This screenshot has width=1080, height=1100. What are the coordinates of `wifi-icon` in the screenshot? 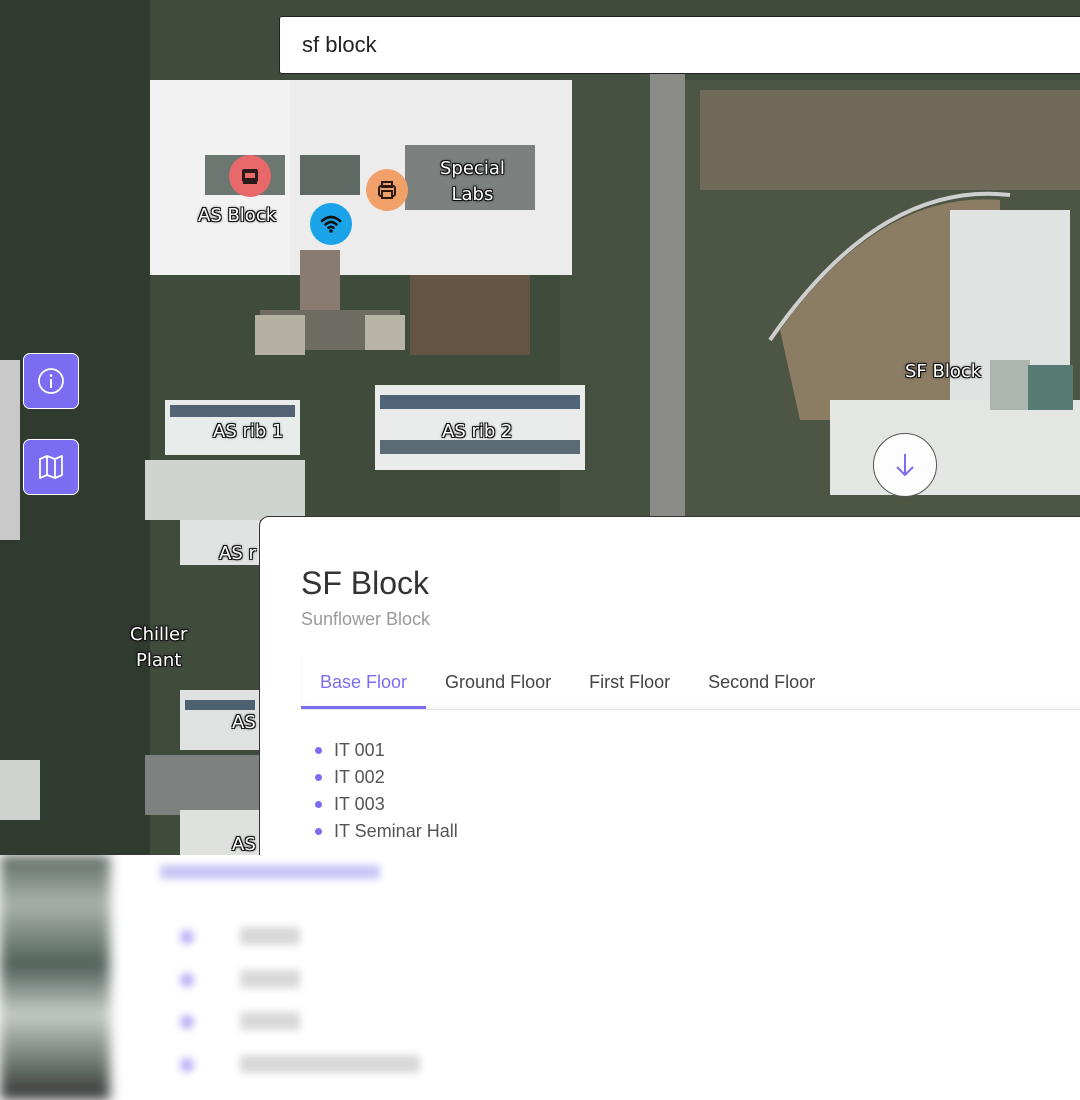 It's located at (331, 224).